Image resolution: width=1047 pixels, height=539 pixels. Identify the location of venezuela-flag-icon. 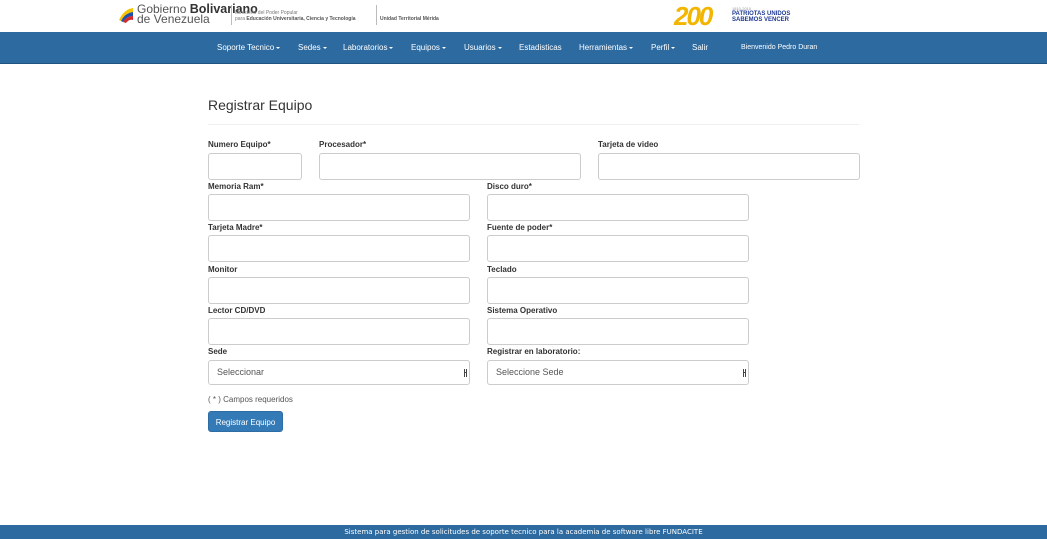
(126, 15).